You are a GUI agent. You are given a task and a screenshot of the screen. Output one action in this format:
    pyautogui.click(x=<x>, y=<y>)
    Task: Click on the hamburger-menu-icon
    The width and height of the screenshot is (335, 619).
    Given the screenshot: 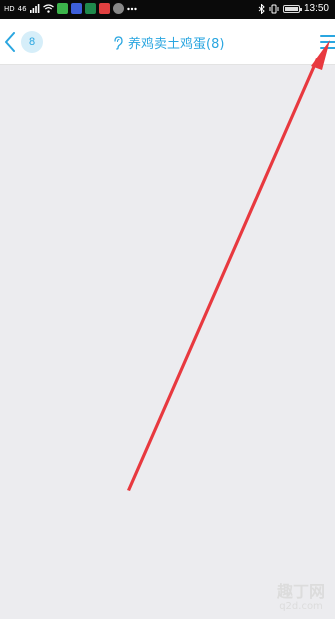 What is the action you would take?
    pyautogui.click(x=327, y=42)
    